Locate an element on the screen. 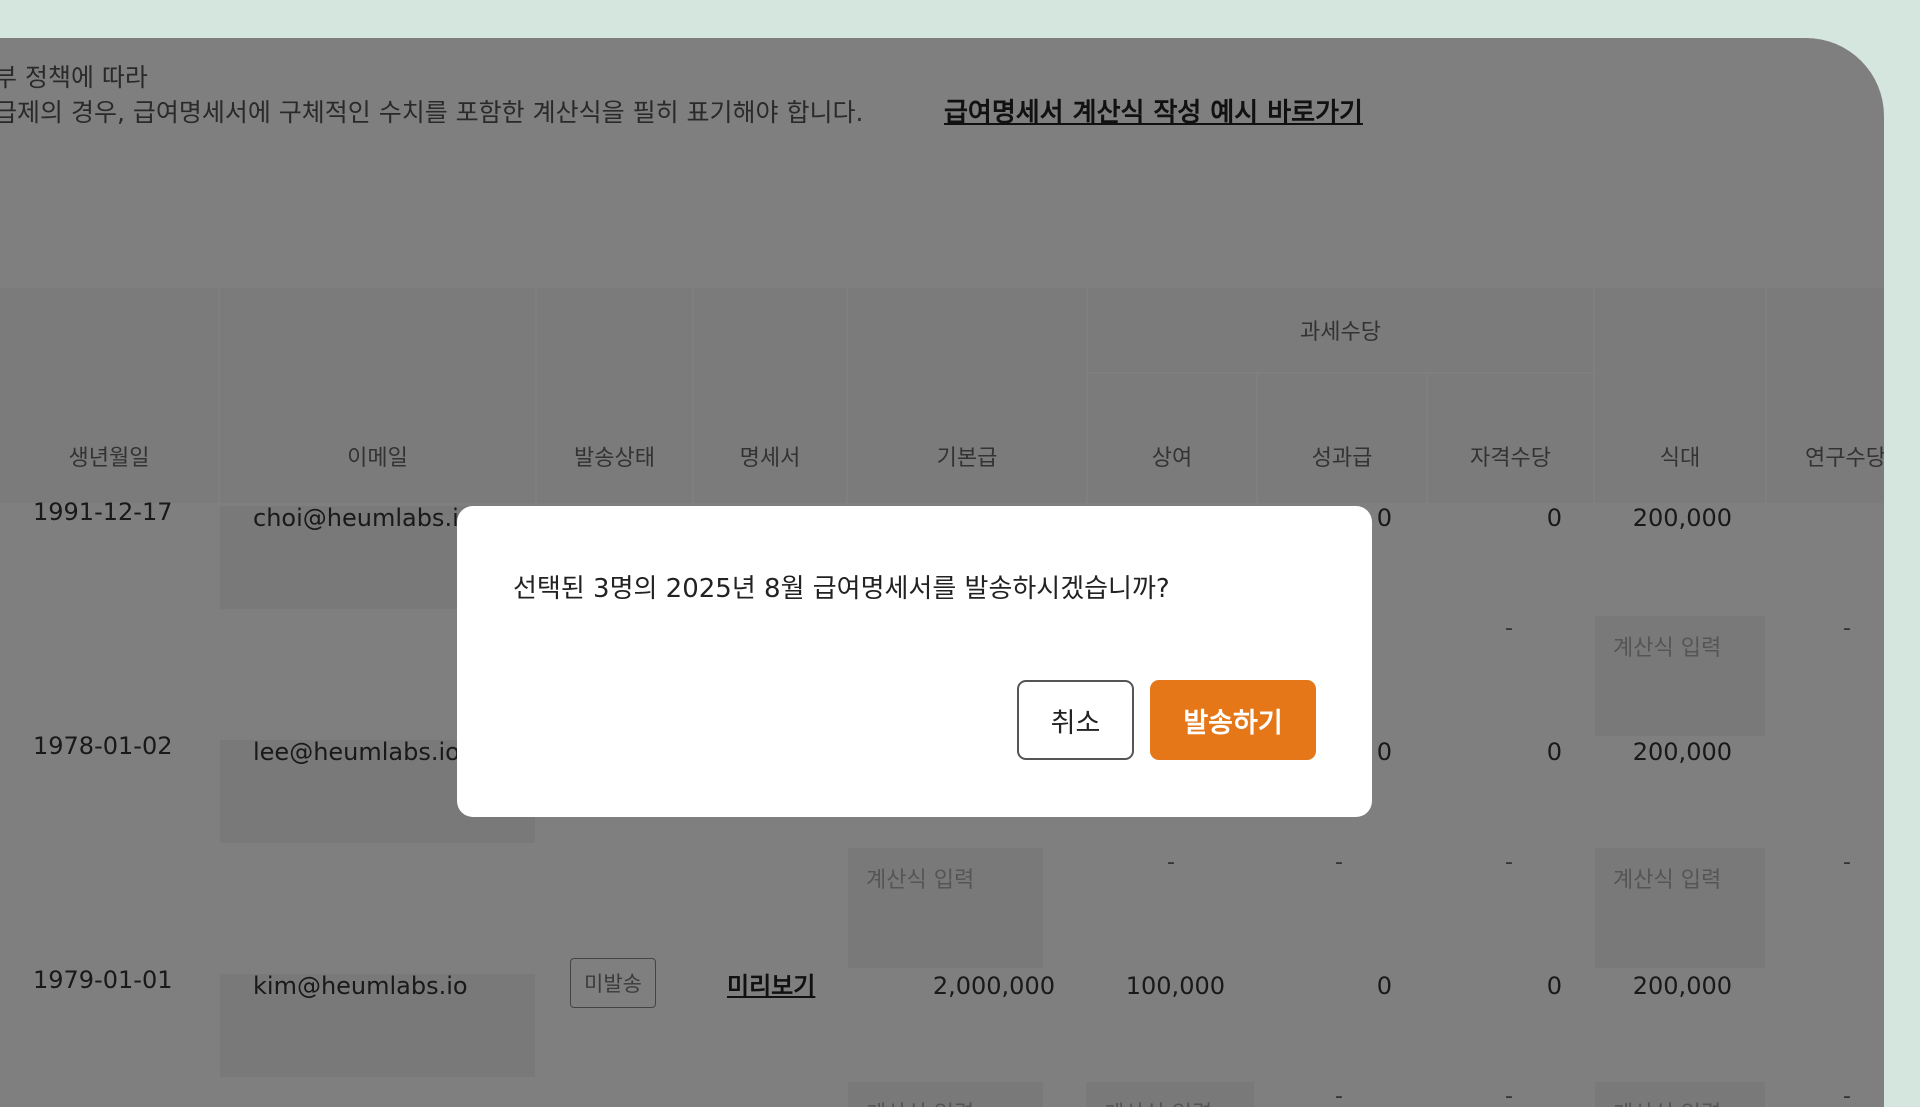  cancel-button: 취소 is located at coordinates (1075, 720).